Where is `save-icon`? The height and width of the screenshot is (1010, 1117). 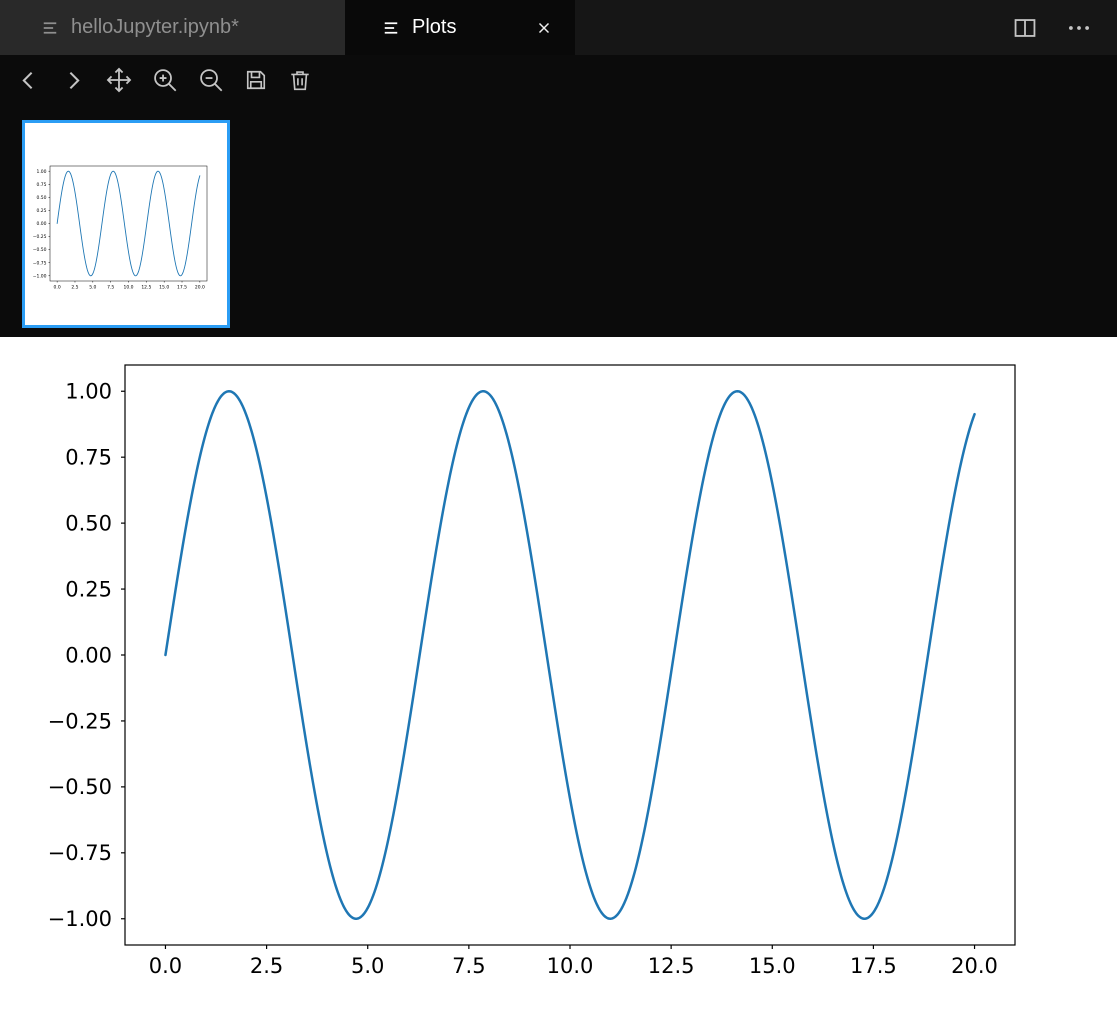 save-icon is located at coordinates (256, 80).